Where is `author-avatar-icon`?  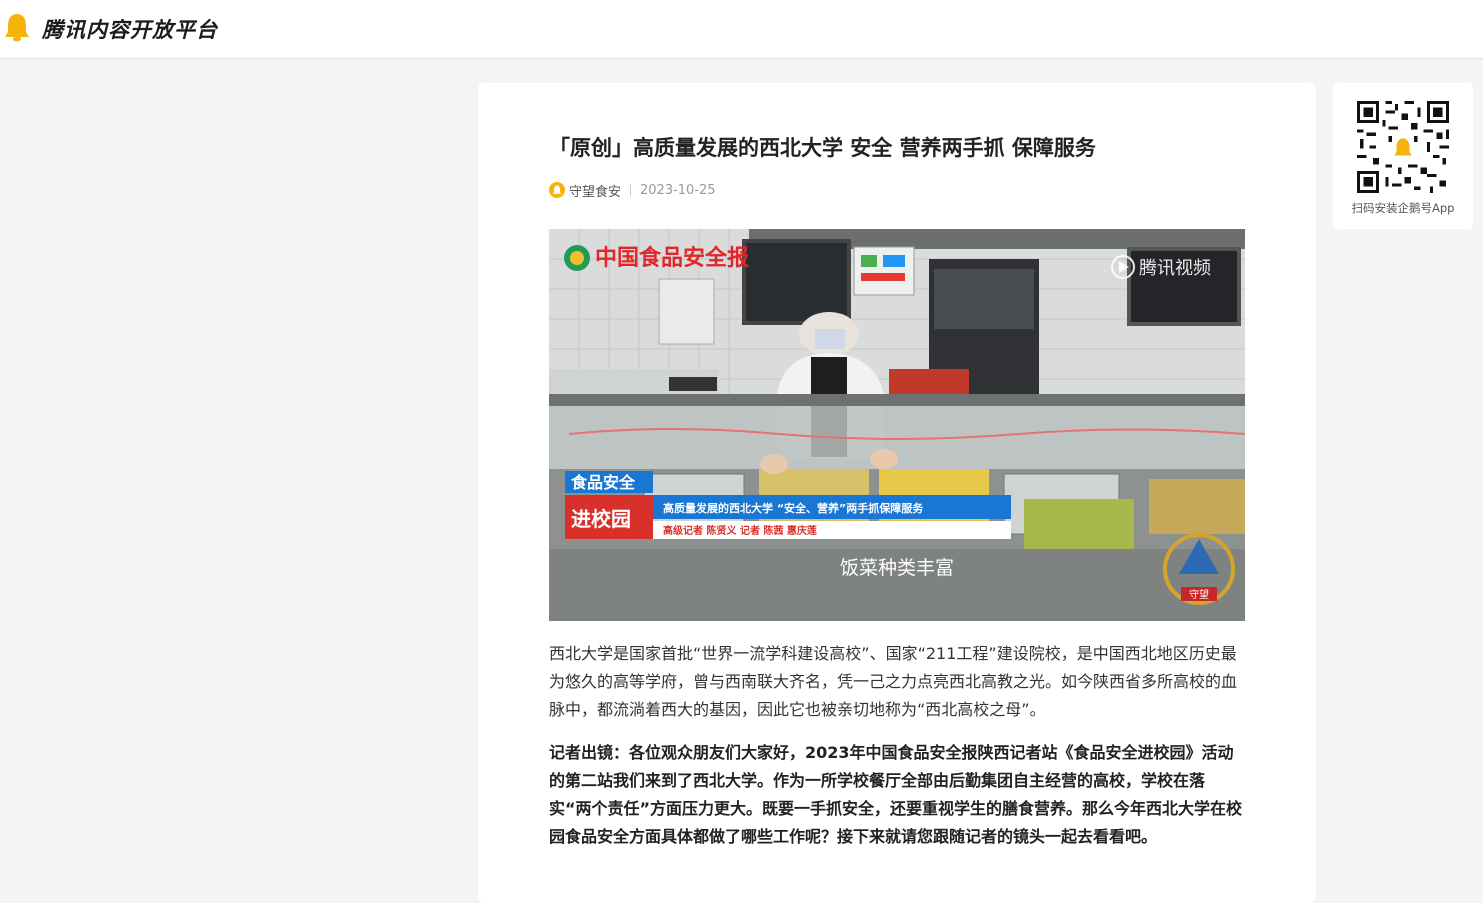
author-avatar-icon is located at coordinates (557, 190).